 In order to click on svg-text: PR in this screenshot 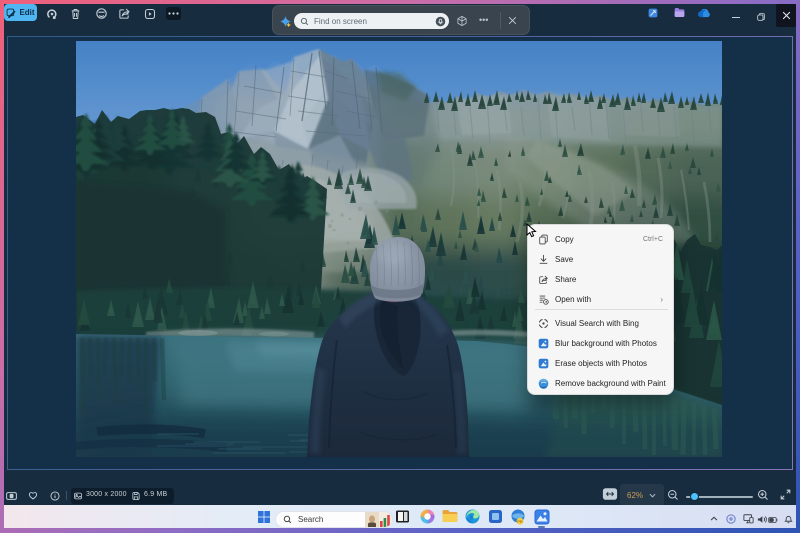, I will do `click(520, 521)`.